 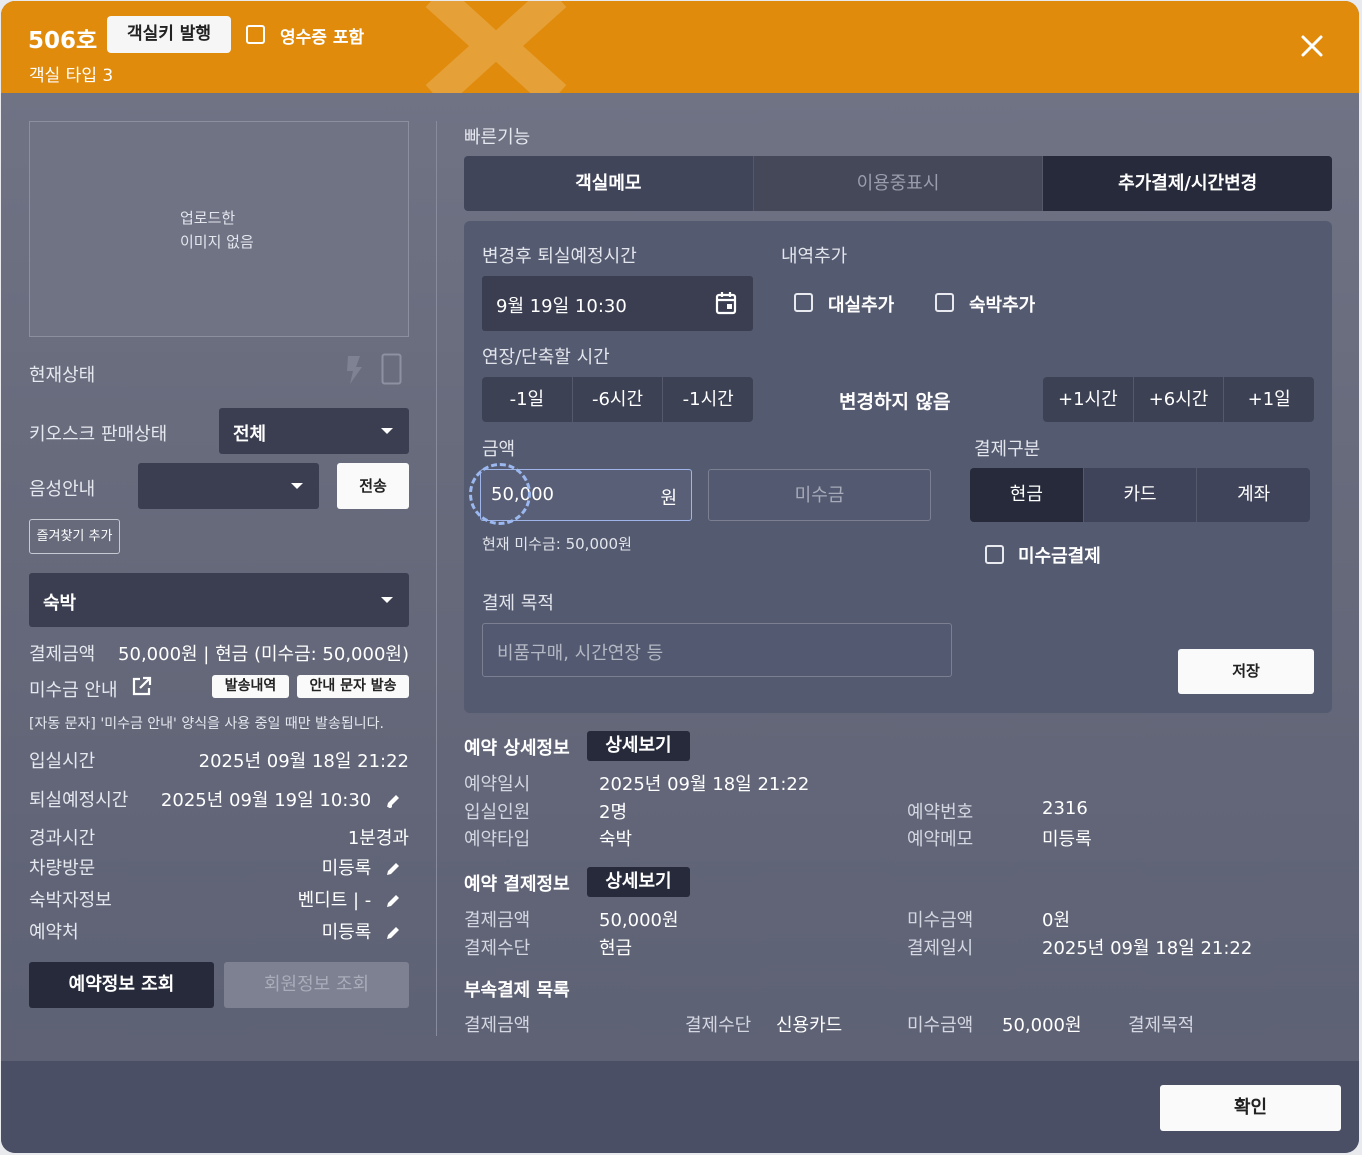 What do you see at coordinates (217, 242) in the screenshot?
I see `image-placeholder-line2: 이미지 없음` at bounding box center [217, 242].